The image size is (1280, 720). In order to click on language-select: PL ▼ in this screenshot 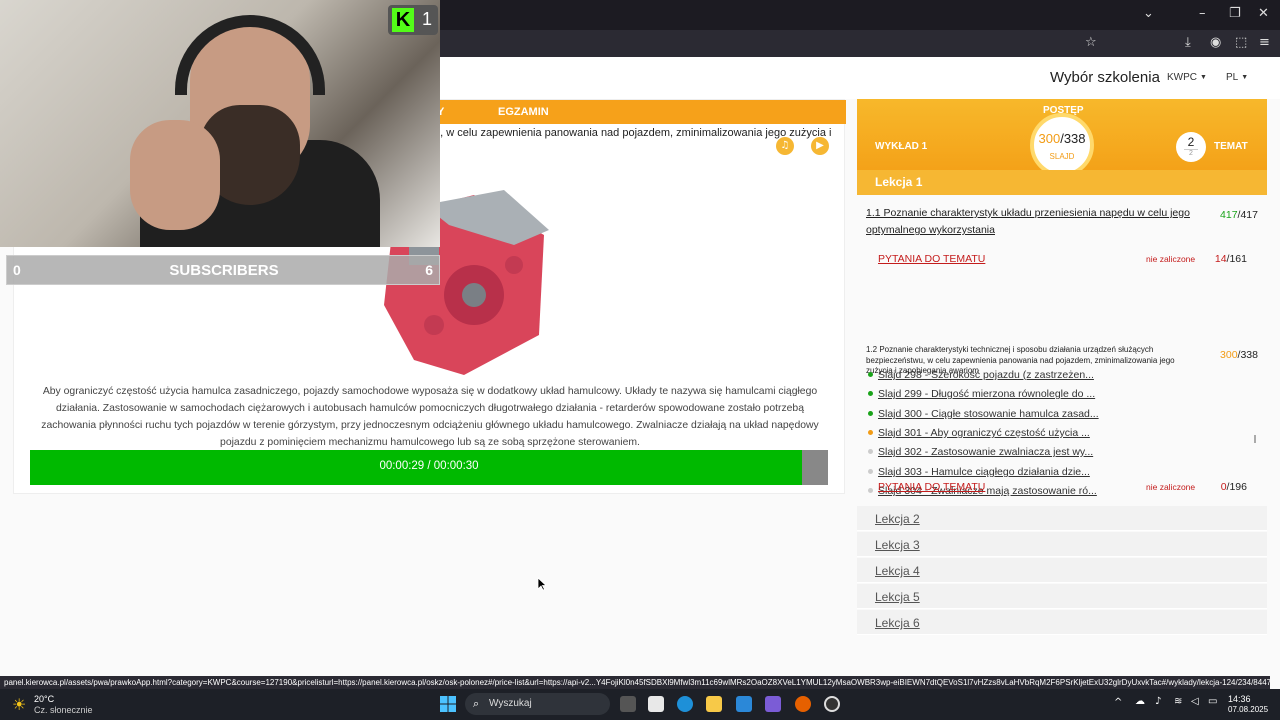, I will do `click(1237, 77)`.